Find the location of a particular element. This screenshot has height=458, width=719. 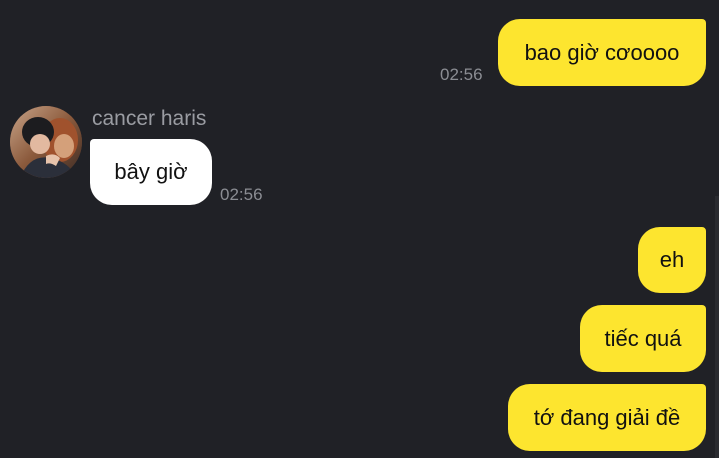

scrollbar is located at coordinates (717, 327).